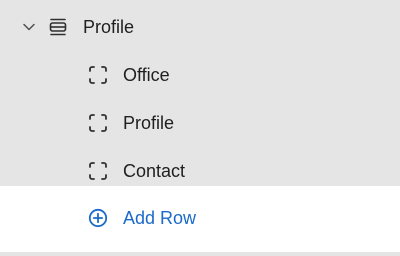  Describe the element at coordinates (98, 218) in the screenshot. I see `plus-circle-icon` at that location.